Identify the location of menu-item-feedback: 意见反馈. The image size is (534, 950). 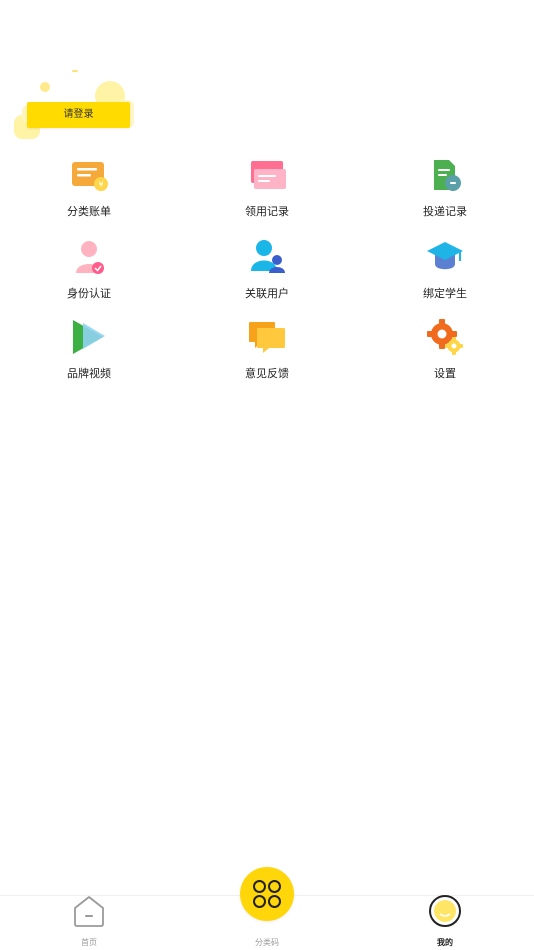
(267, 353).